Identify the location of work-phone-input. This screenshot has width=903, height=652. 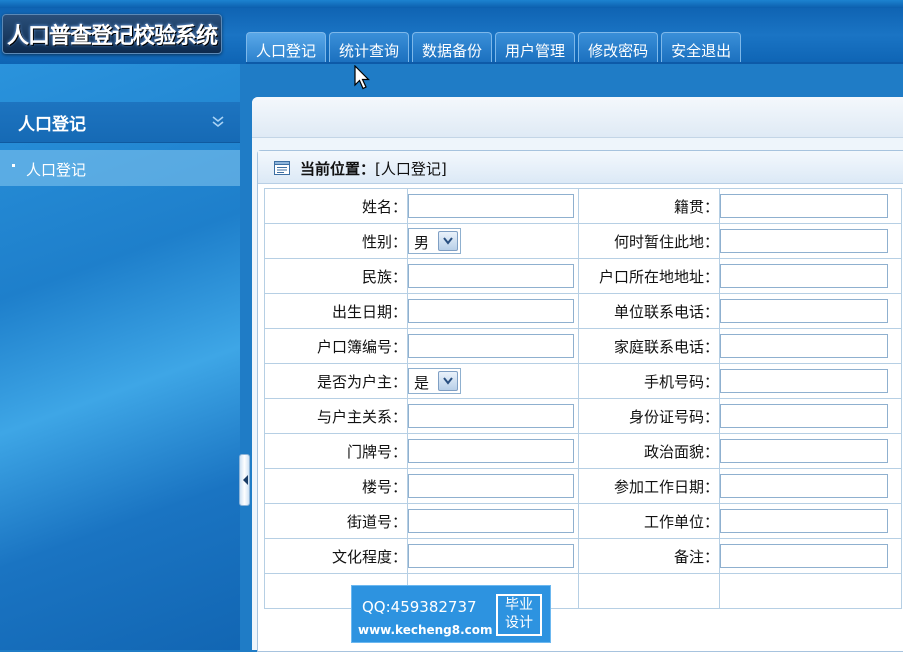
(804, 311).